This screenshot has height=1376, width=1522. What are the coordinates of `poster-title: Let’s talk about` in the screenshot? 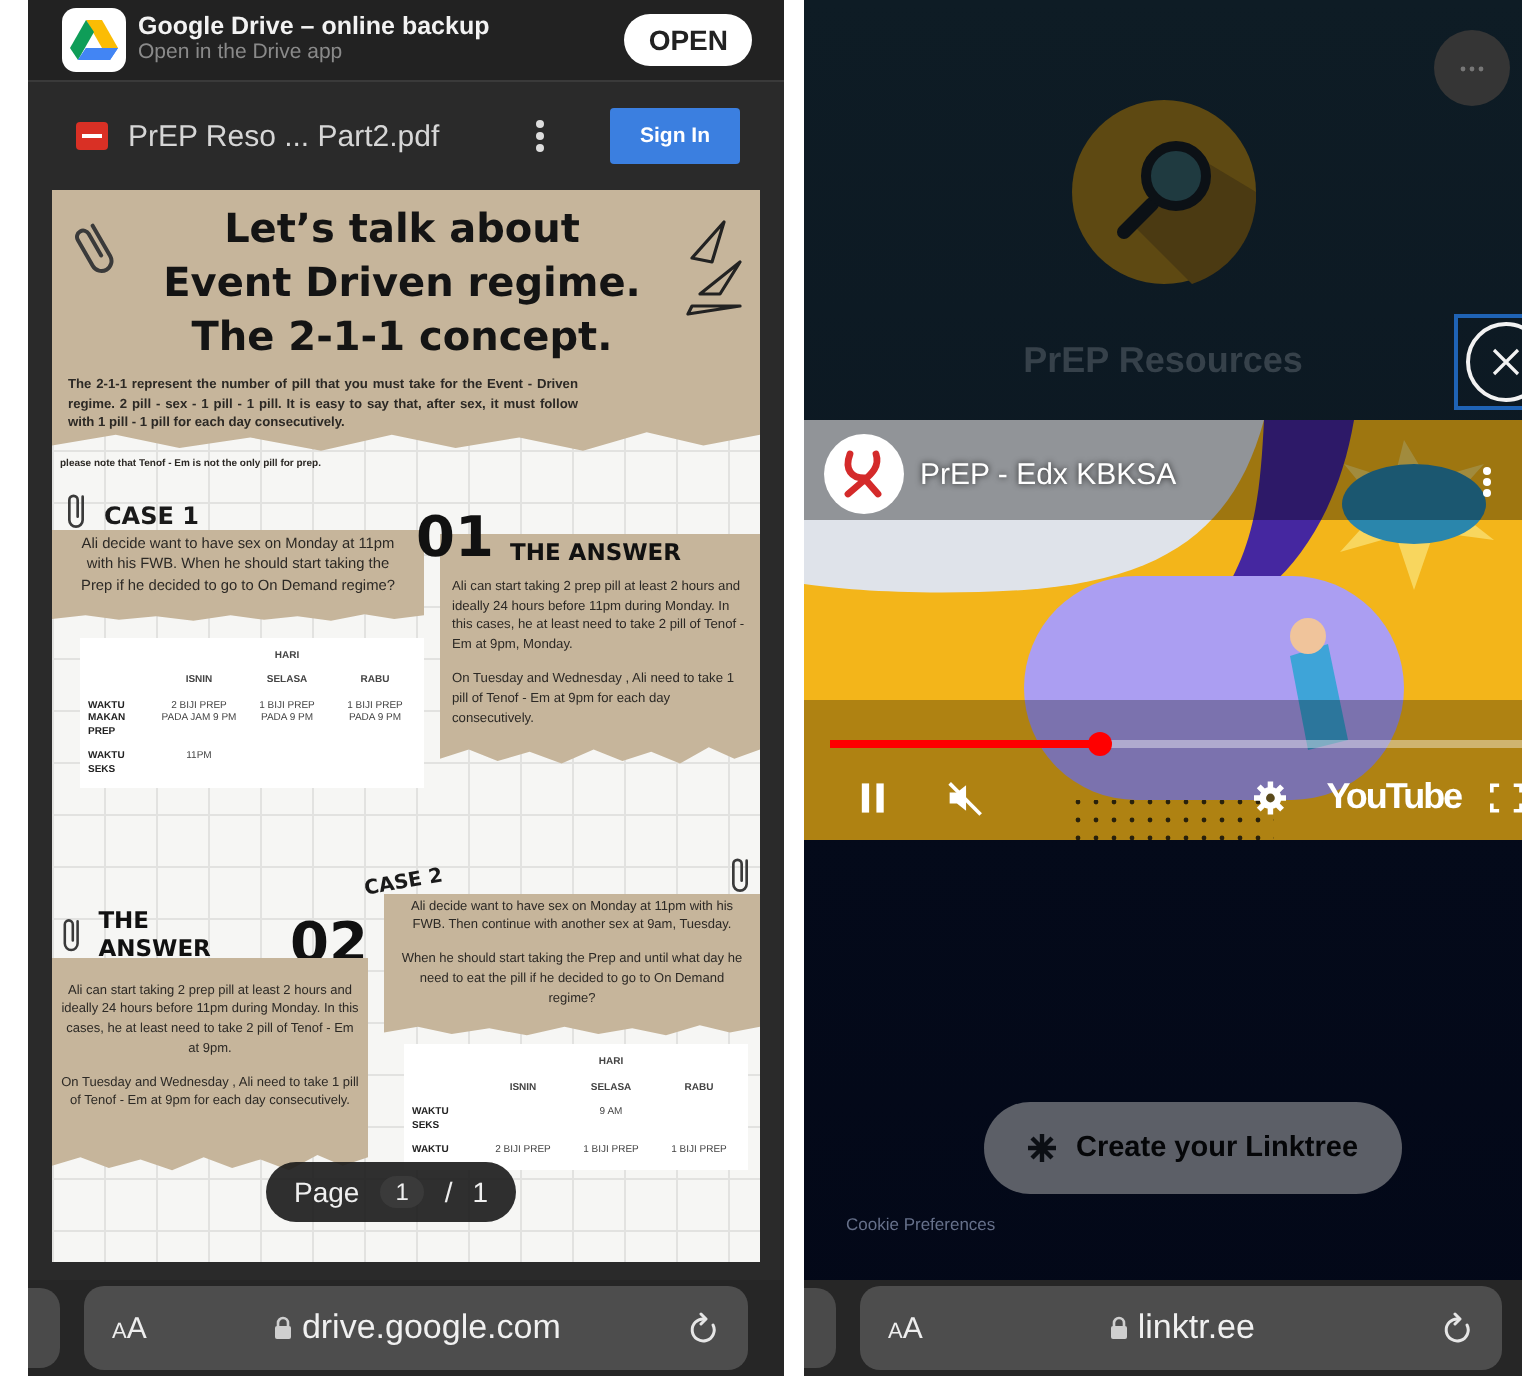 It's located at (402, 229).